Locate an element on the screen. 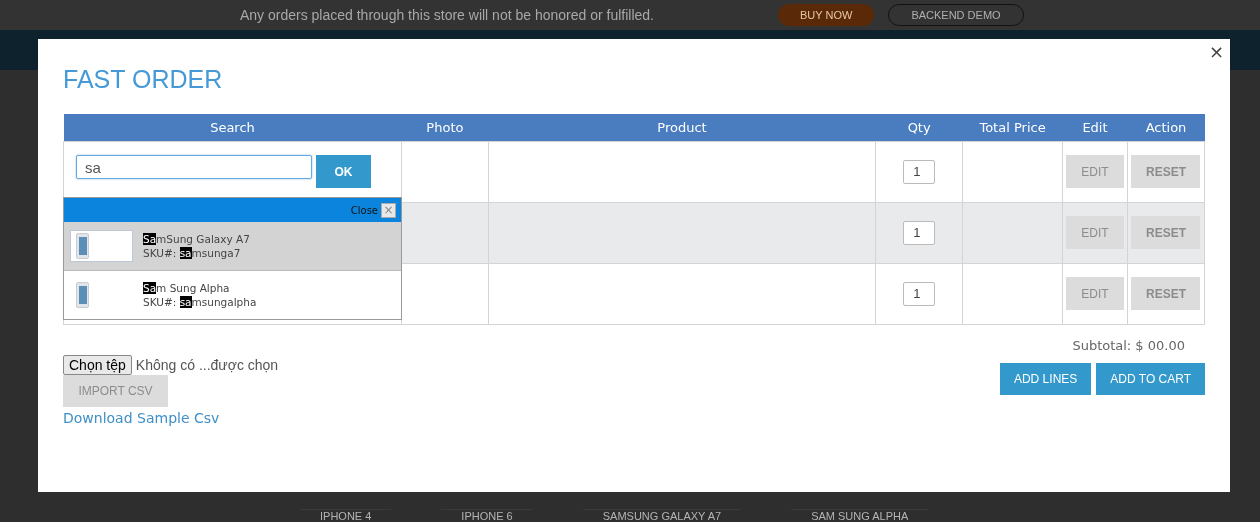  column-header: Search is located at coordinates (232, 127).